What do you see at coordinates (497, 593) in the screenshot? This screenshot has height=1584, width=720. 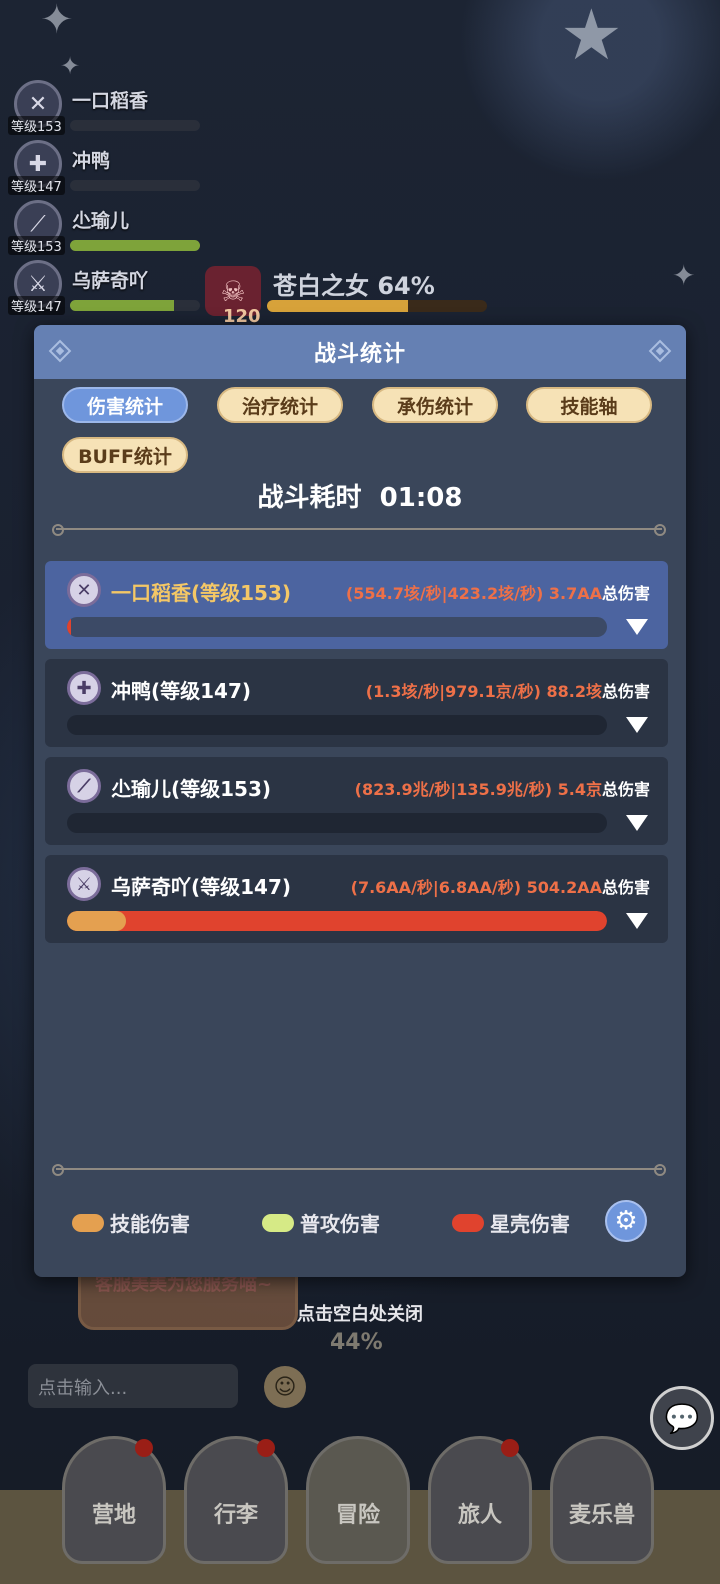 I see `damage-stats: (554.7垓/秒|423.2垓/秒) 3.7AA总伤害` at bounding box center [497, 593].